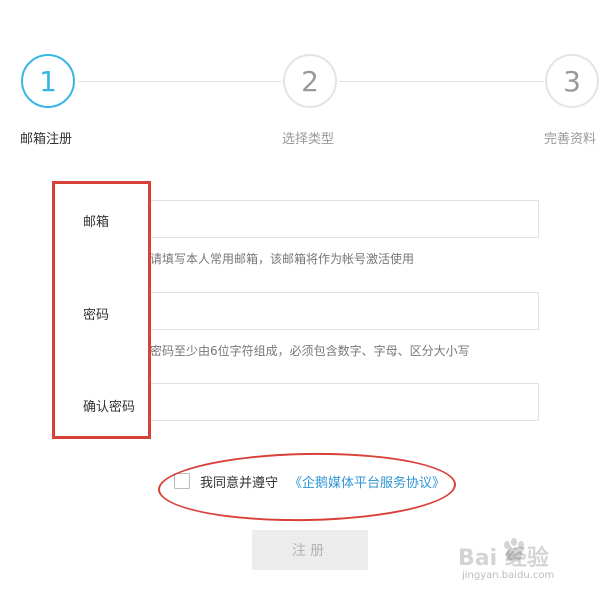  Describe the element at coordinates (282, 259) in the screenshot. I see `email-hint: 请填写本人常用邮箱，该邮箱将作为帐号激活使用` at that location.